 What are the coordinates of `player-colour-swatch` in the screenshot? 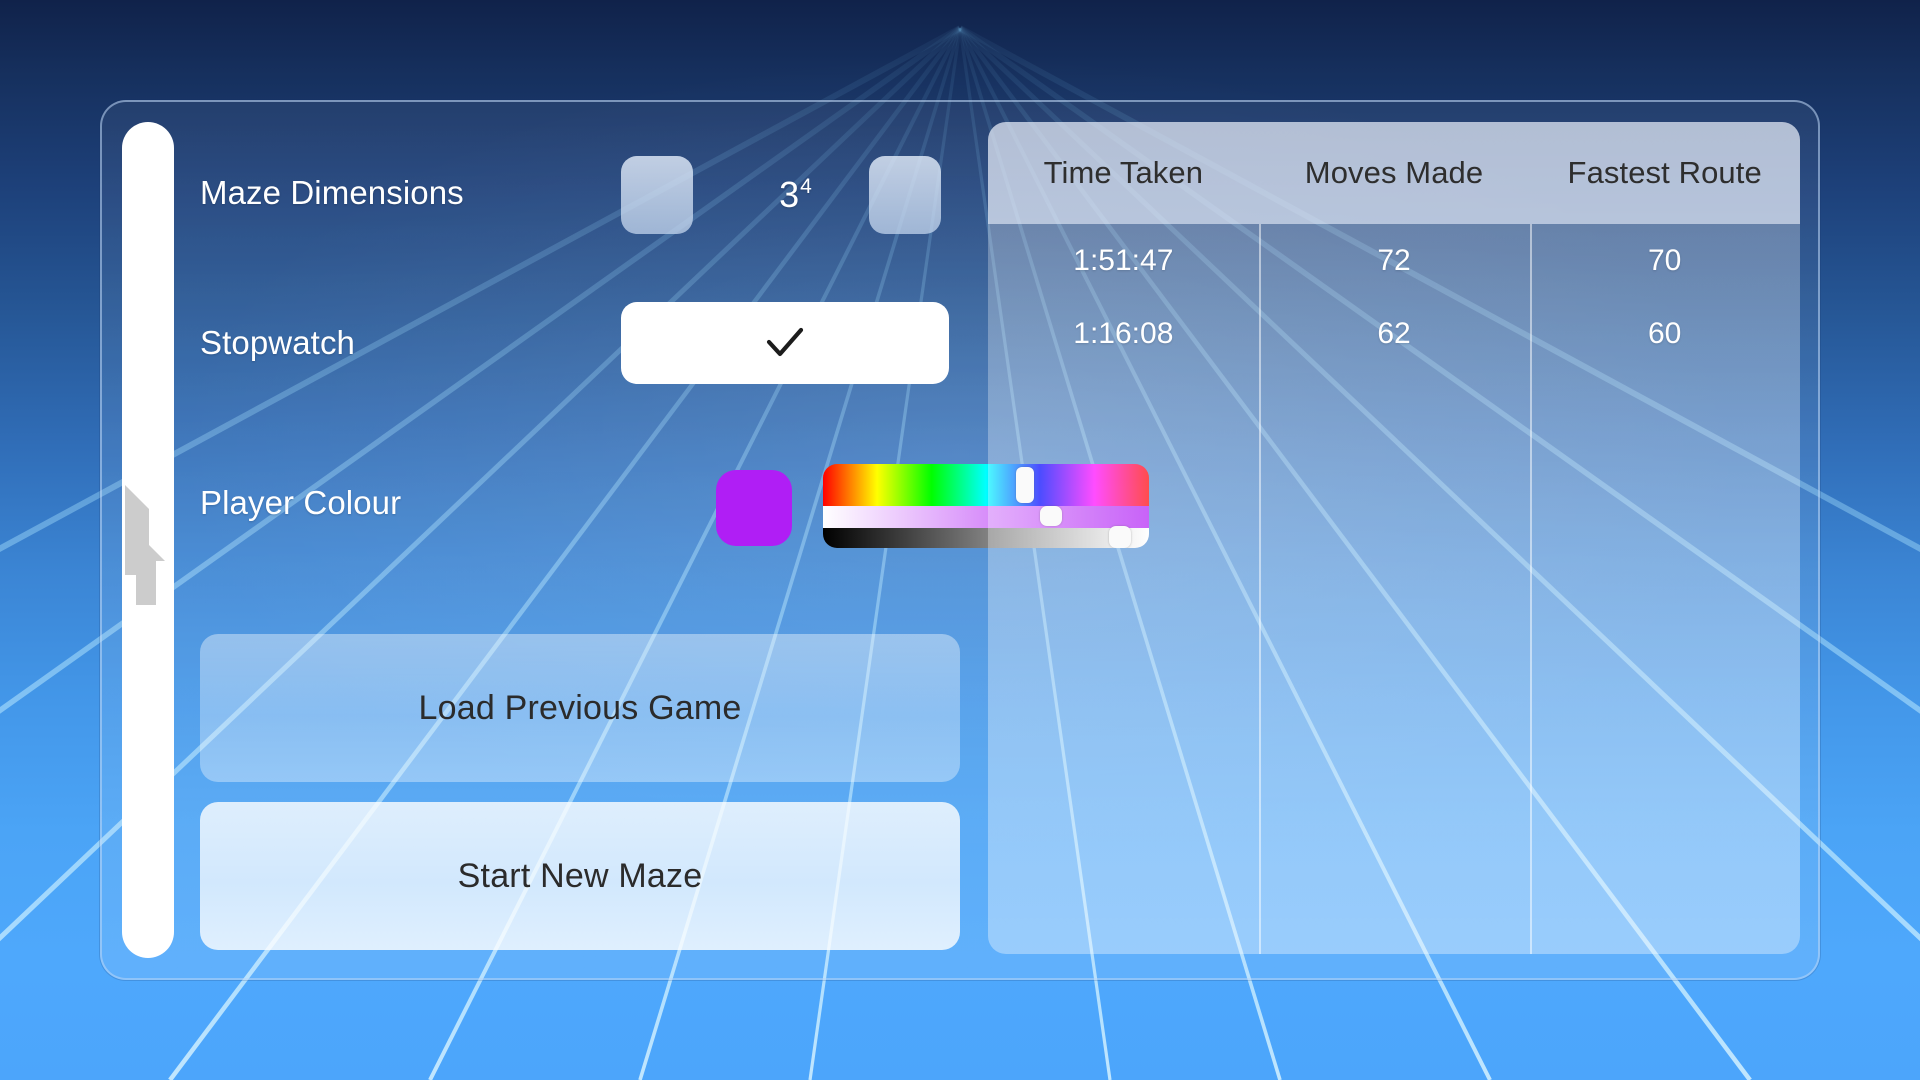 It's located at (754, 508).